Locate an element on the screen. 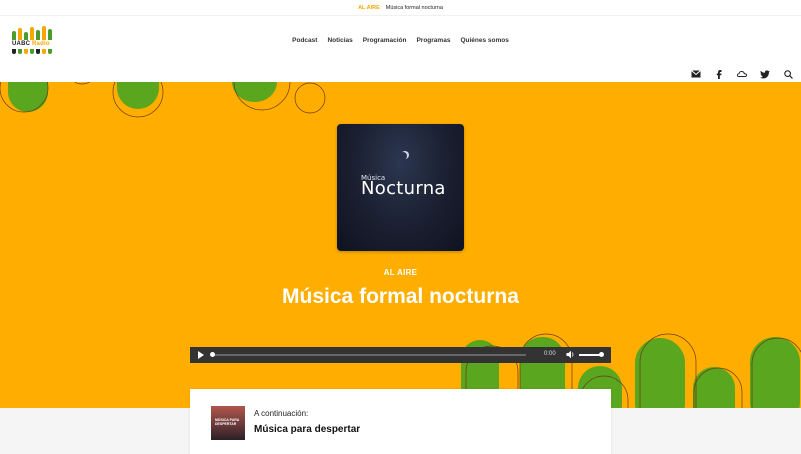 The width and height of the screenshot is (801, 454). on-air-ticker: AL AIRE Música formal nocturna is located at coordinates (400, 8).